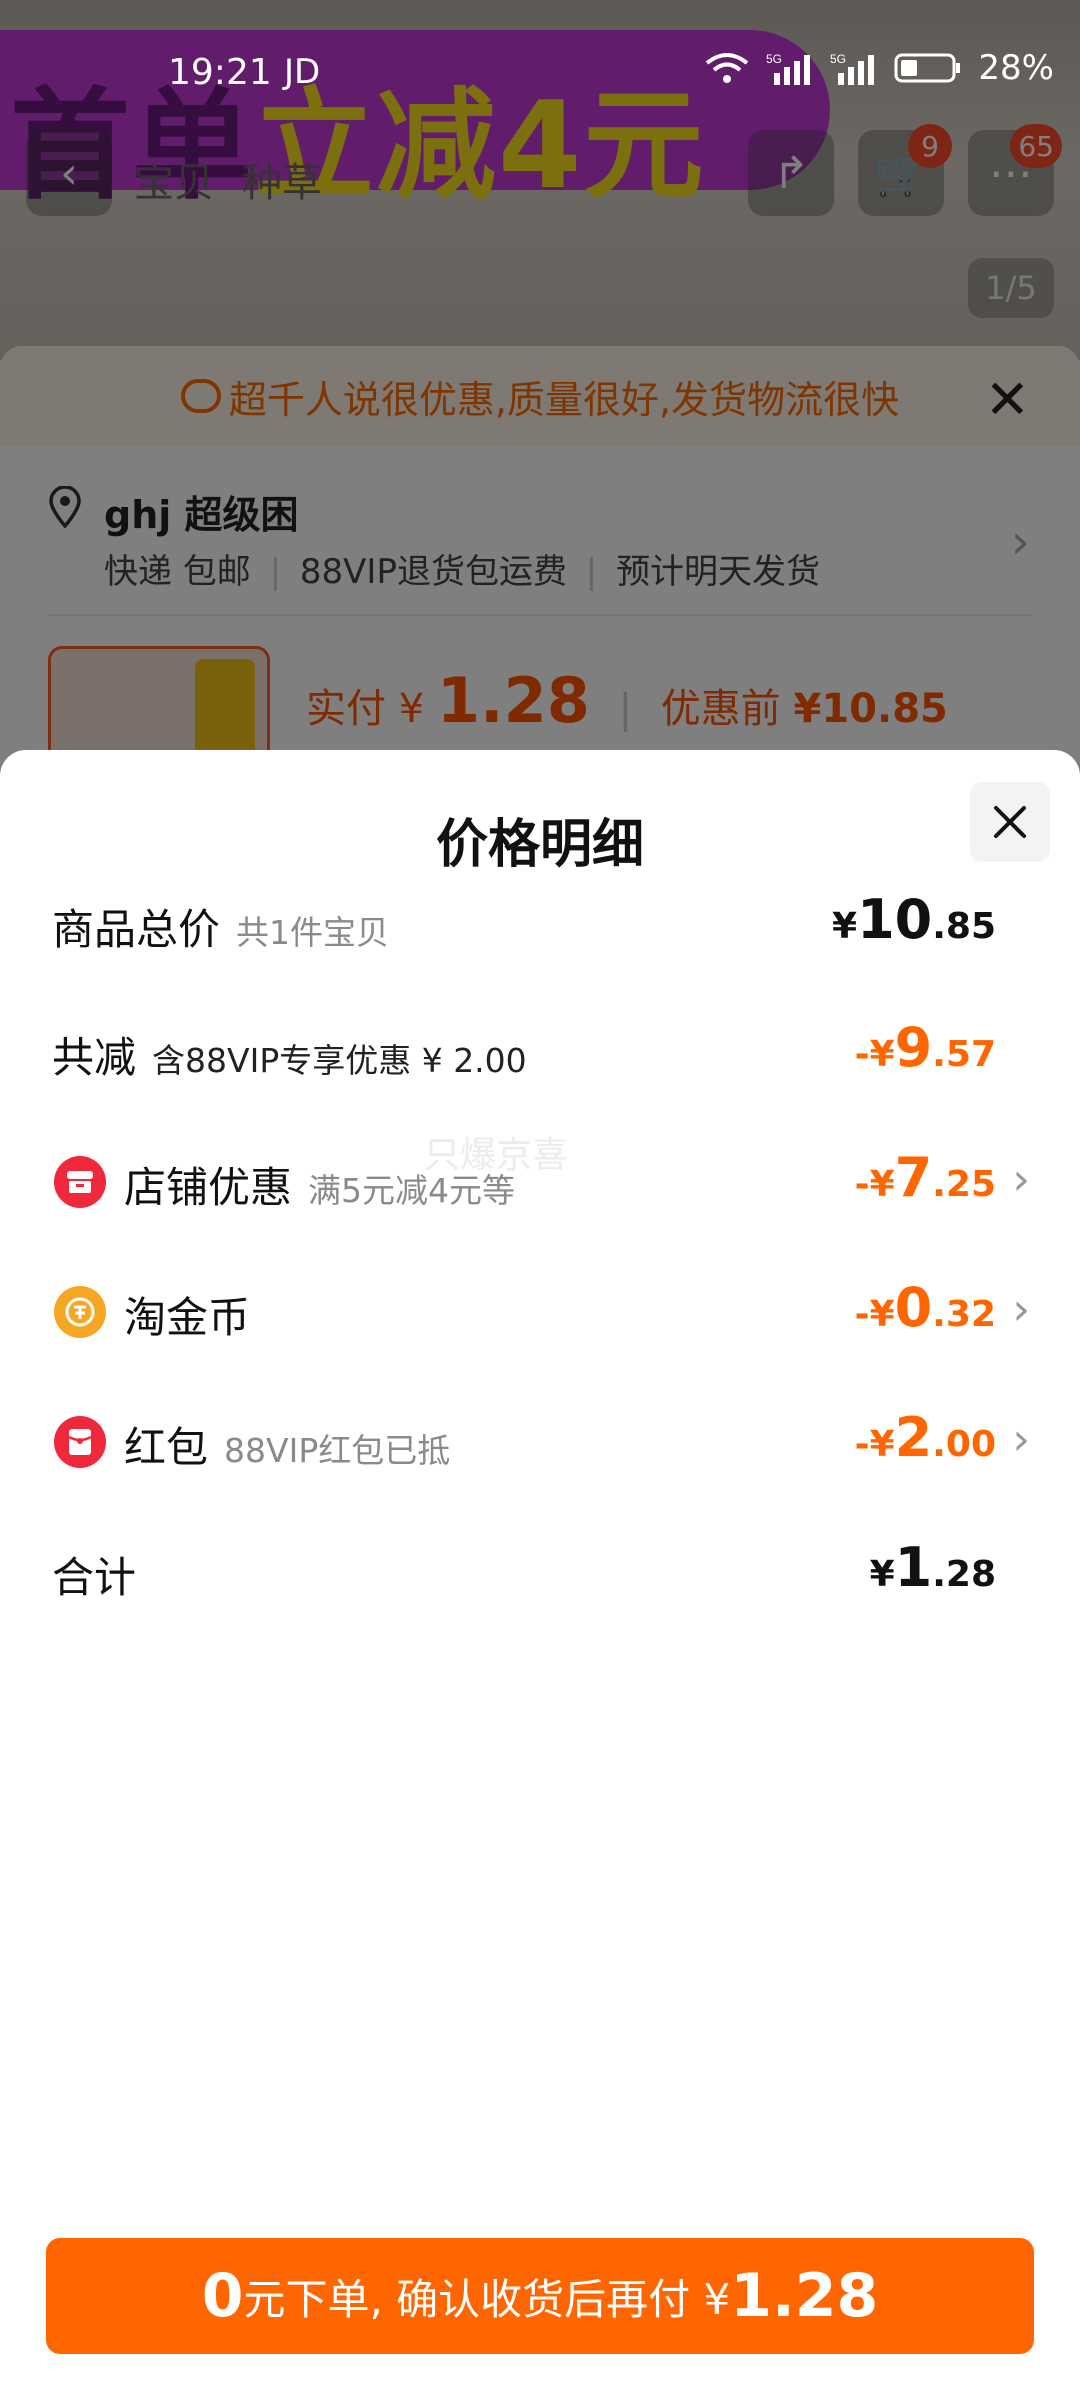  I want to click on subtotal-label: 商品总价, so click(136, 929).